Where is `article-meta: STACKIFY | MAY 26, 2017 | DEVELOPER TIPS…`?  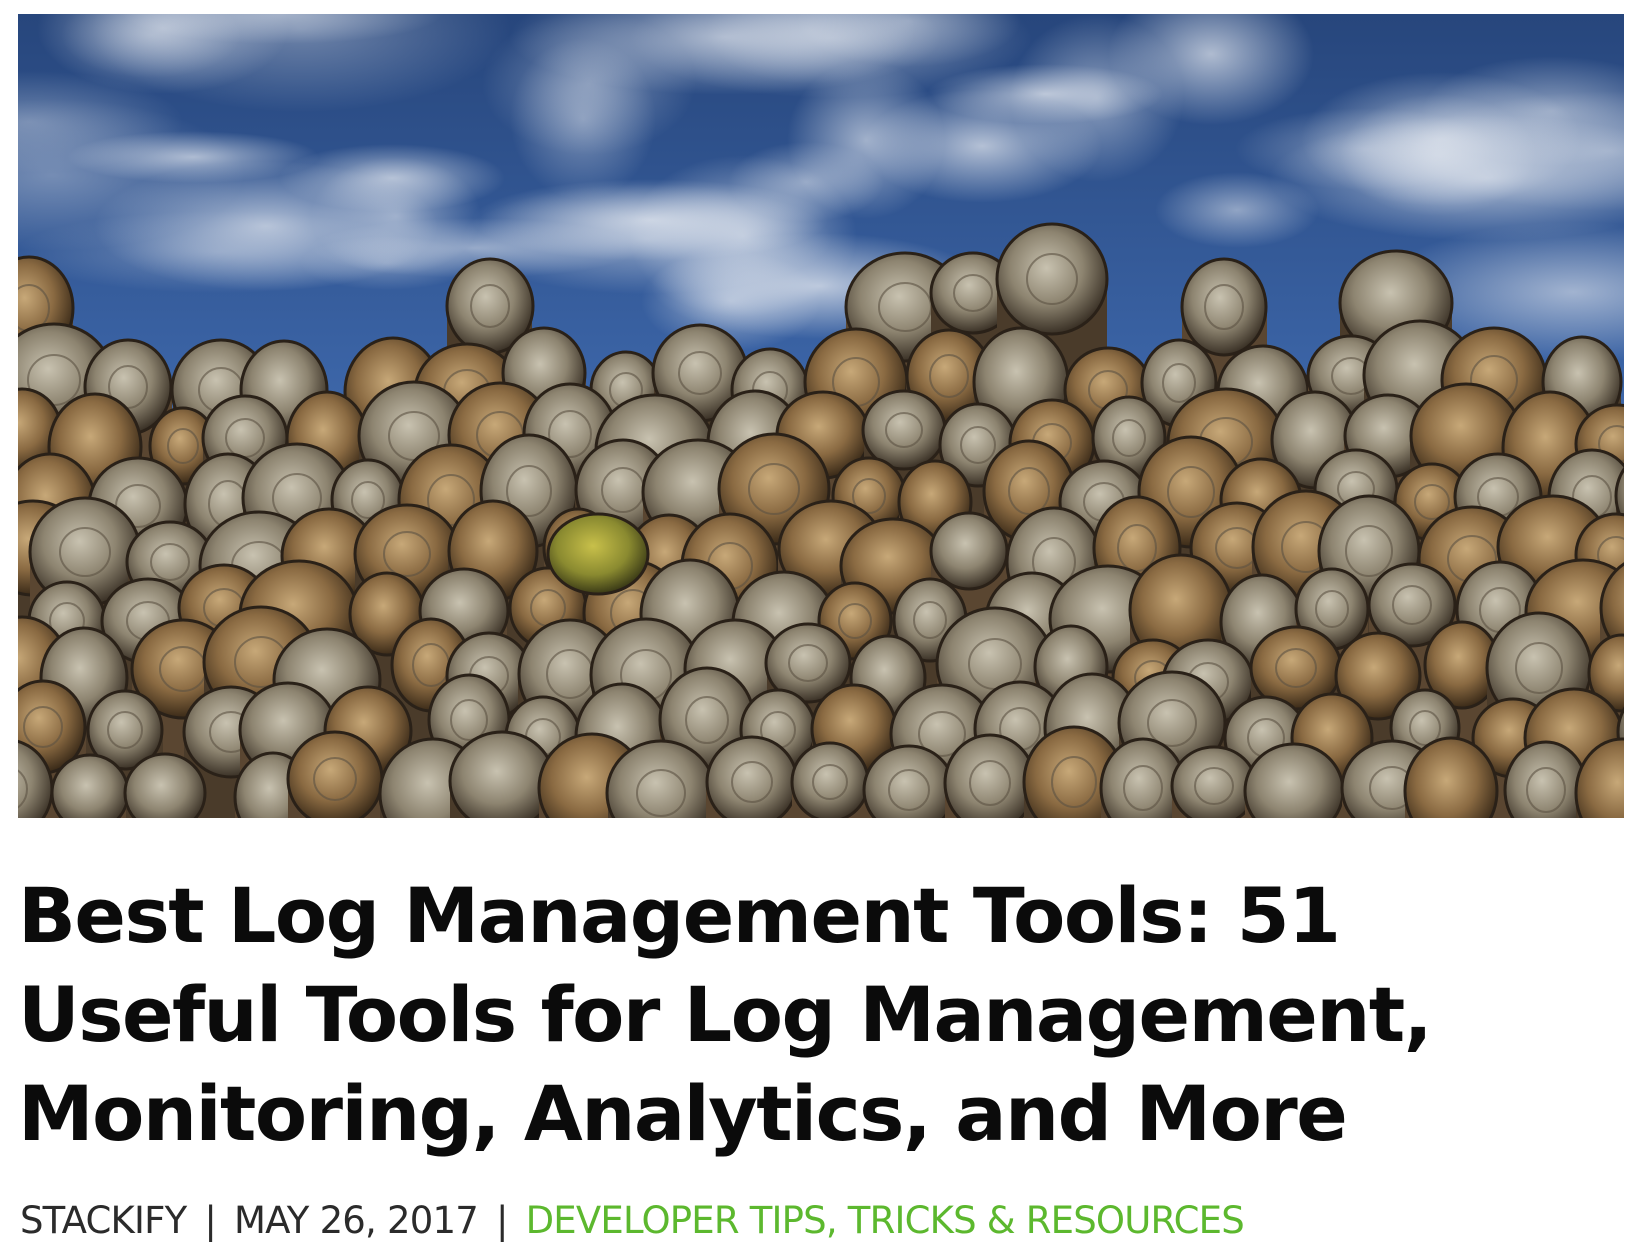 article-meta: STACKIFY | MAY 26, 2017 | DEVELOPER TIPS… is located at coordinates (632, 1220).